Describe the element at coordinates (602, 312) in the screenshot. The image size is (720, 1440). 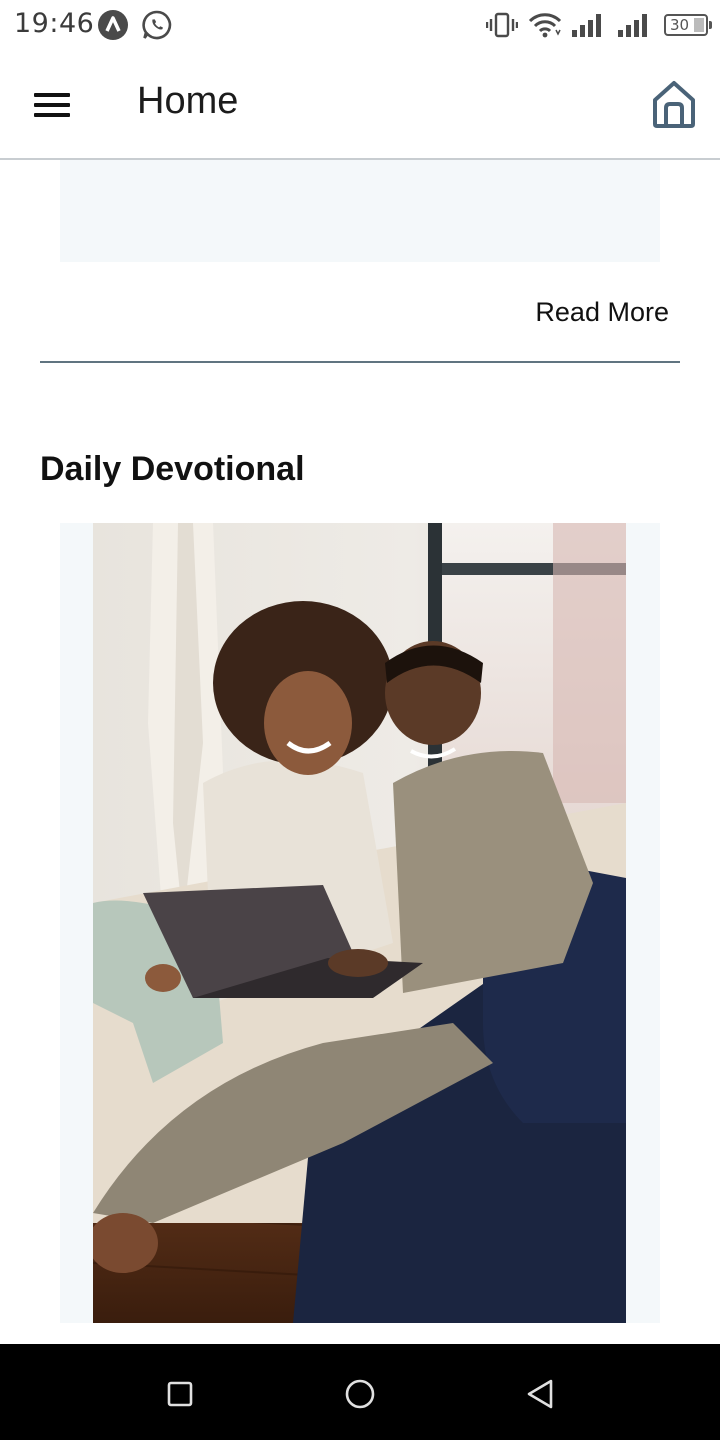
I see `read-more-link: Read More` at that location.